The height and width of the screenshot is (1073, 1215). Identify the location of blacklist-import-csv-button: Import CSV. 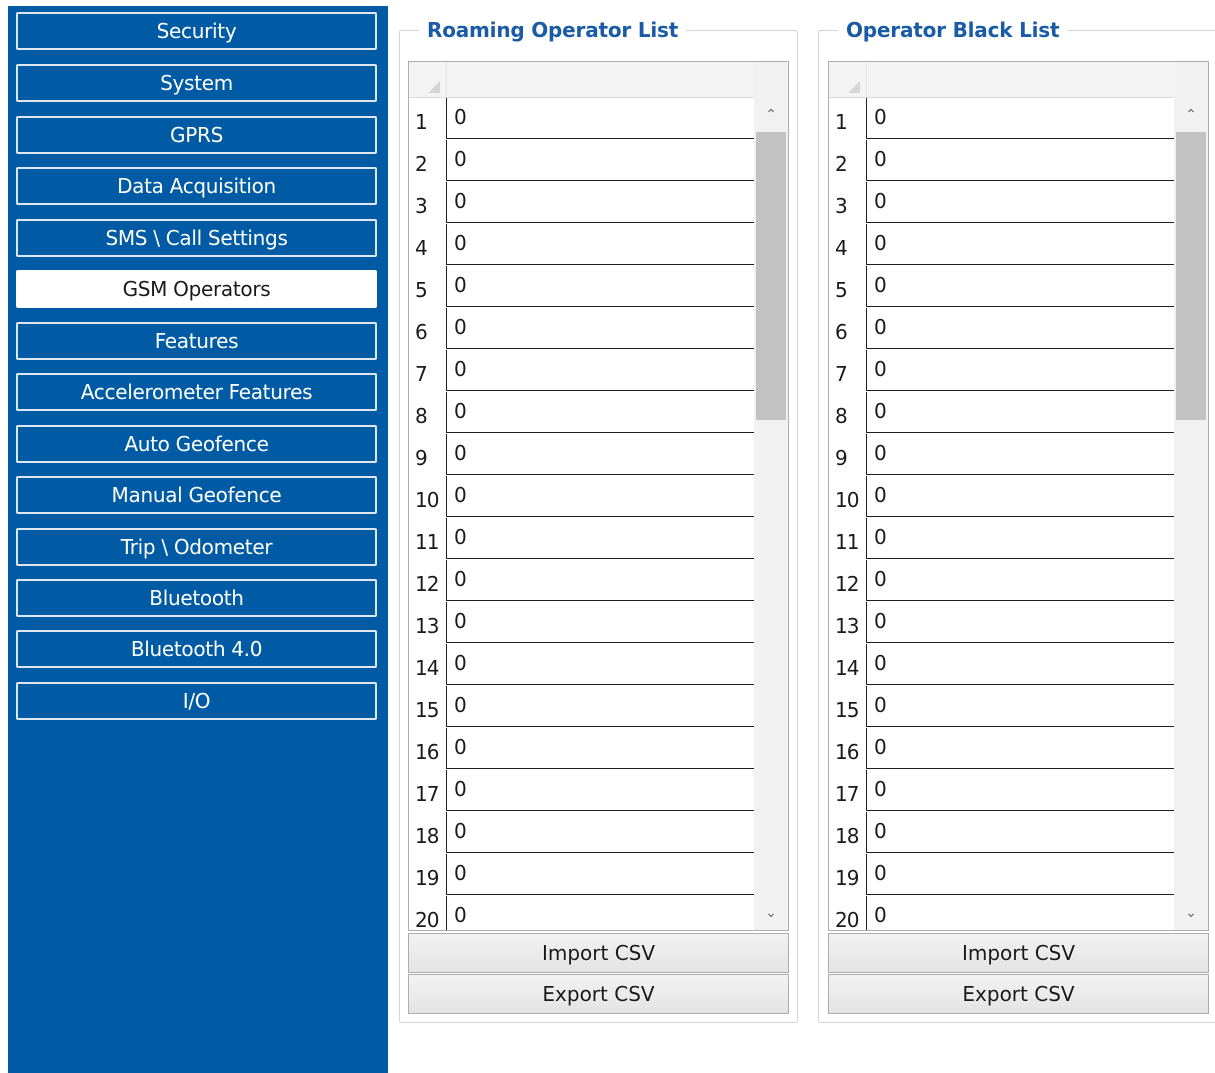
(1018, 953).